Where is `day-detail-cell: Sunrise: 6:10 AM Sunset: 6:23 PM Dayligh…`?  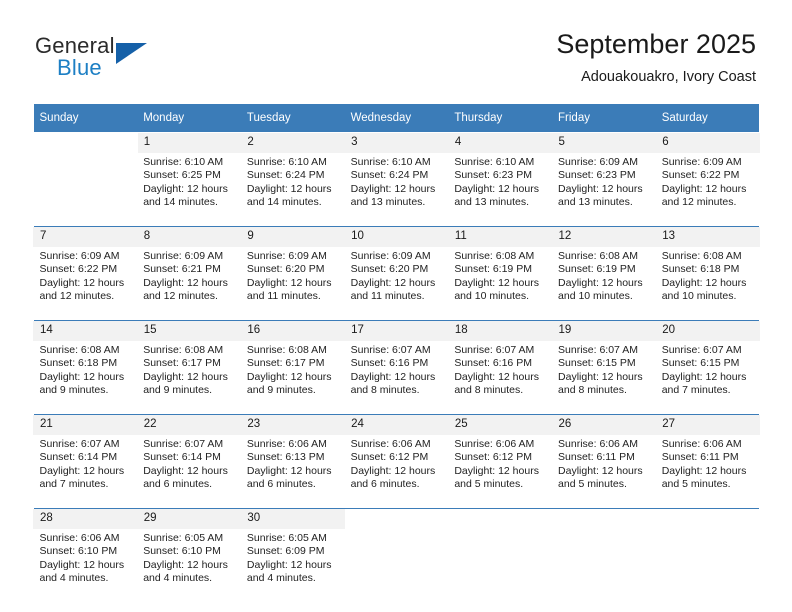
day-detail-cell: Sunrise: 6:10 AM Sunset: 6:23 PM Dayligh… is located at coordinates (500, 189).